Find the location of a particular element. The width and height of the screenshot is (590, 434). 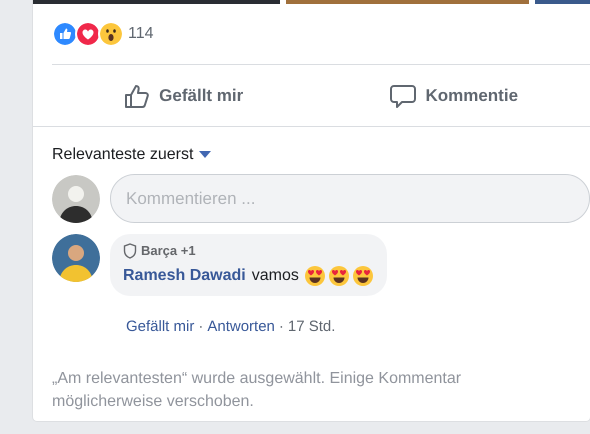

timestamp: 17 Std. is located at coordinates (312, 326).